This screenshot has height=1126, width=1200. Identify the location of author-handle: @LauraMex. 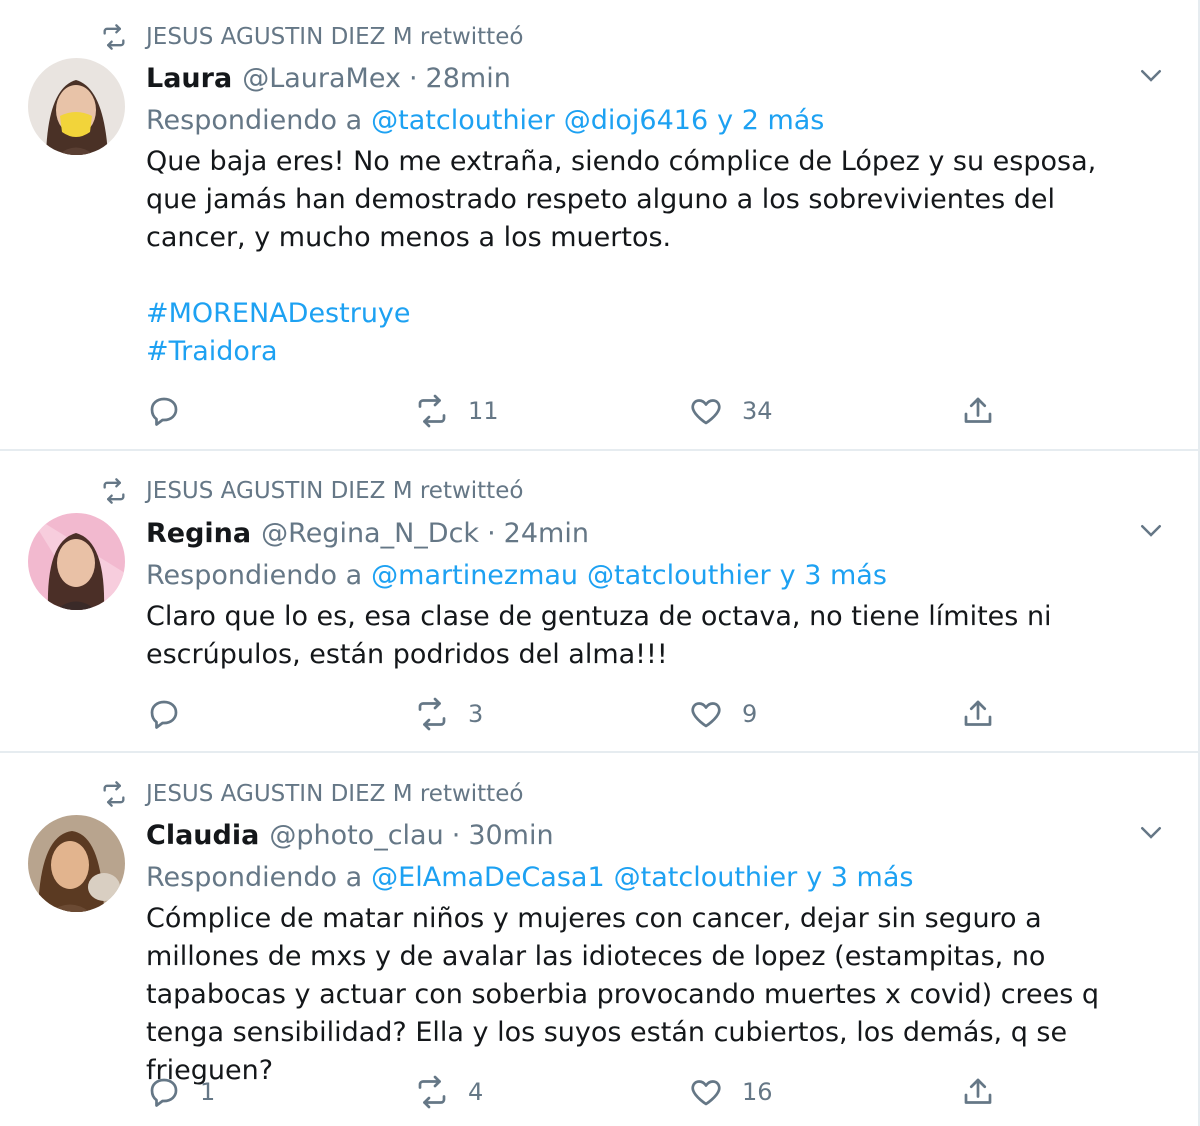
(321, 78).